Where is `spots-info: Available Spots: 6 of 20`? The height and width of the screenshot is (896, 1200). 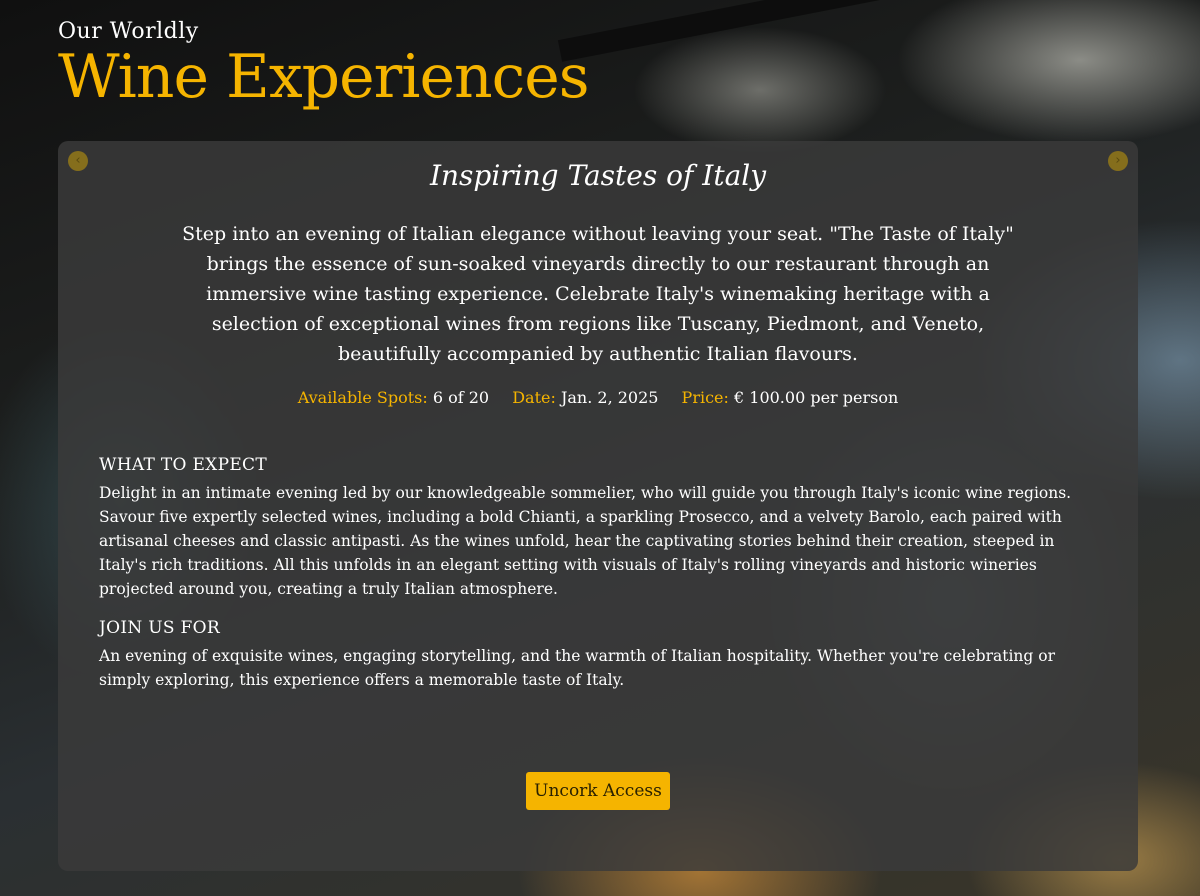 spots-info: Available Spots: 6 of 20 is located at coordinates (396, 397).